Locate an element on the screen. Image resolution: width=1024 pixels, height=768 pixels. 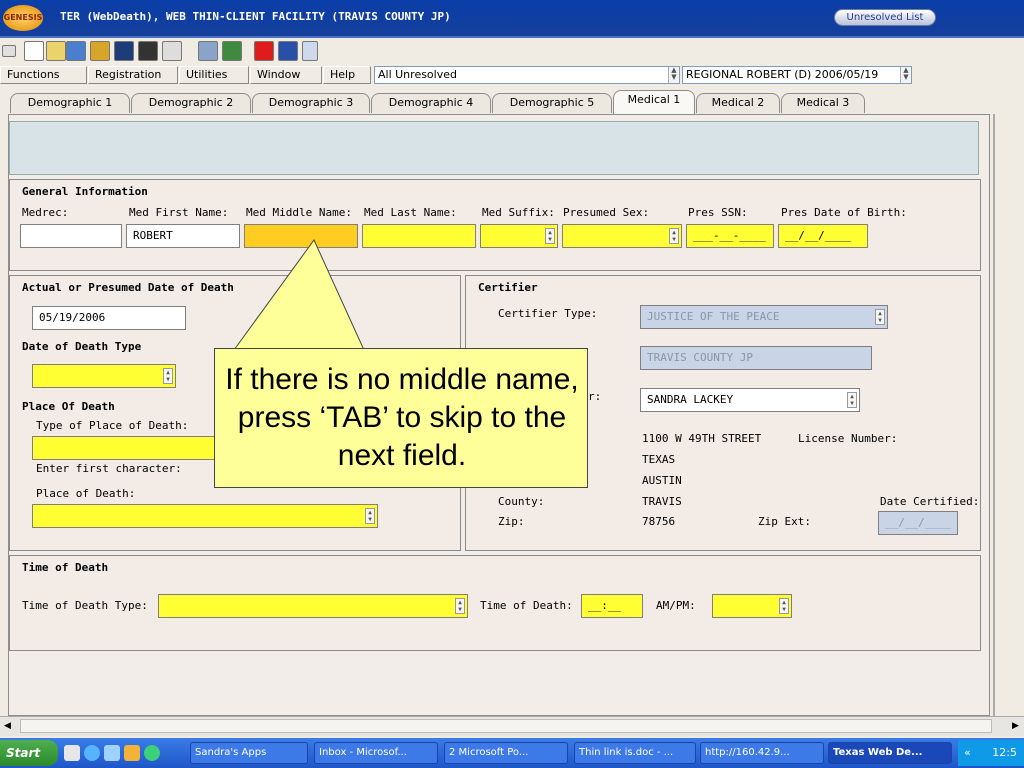
certifier-name-value: SANDRA LACKEY is located at coordinates (690, 399).